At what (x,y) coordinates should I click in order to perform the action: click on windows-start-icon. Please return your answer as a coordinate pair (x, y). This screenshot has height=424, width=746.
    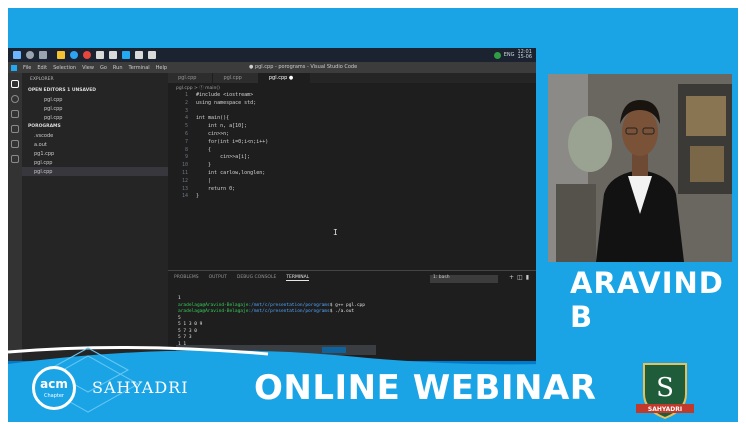
    Looking at the image, I should click on (17, 55).